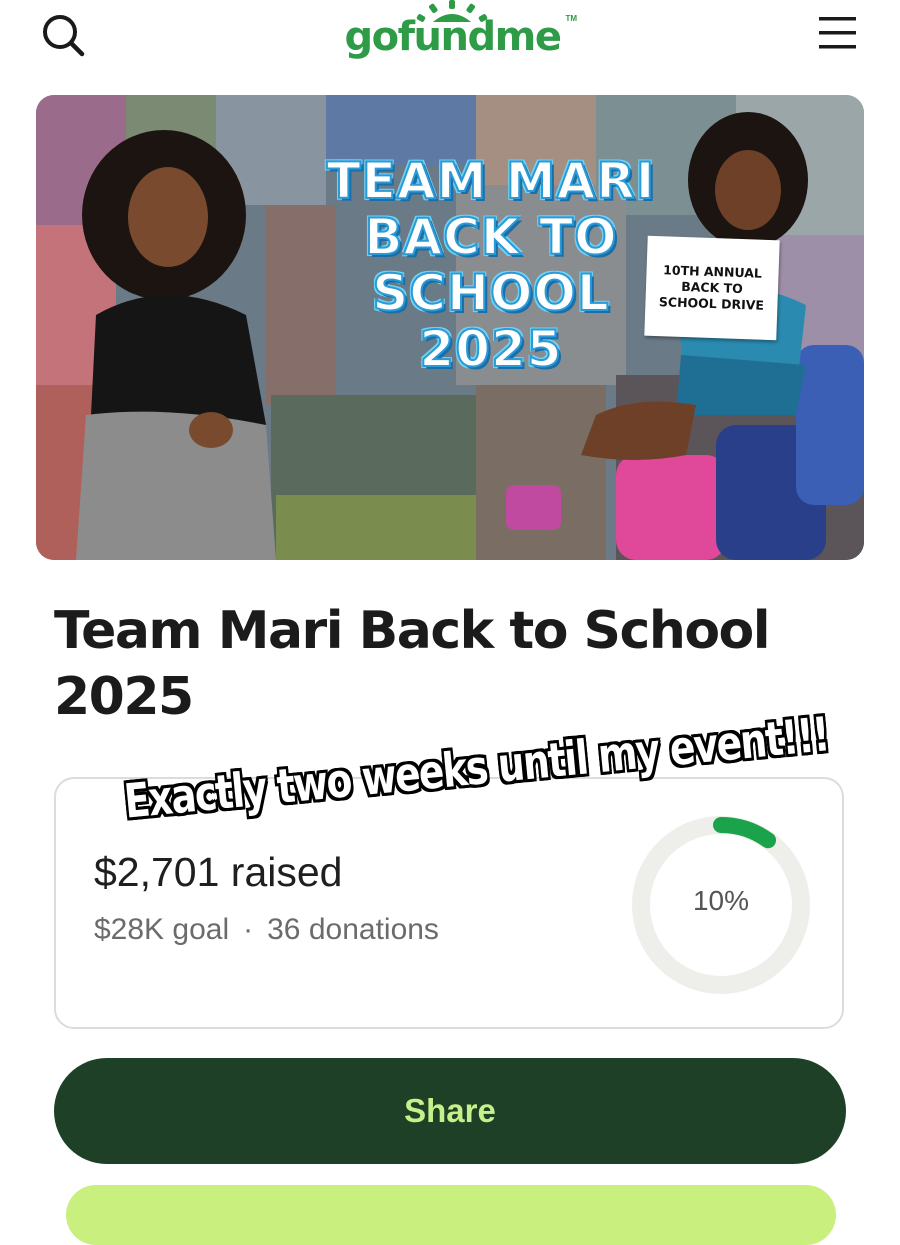 The width and height of the screenshot is (900, 1245). Describe the element at coordinates (712, 288) in the screenshot. I see `held-sign: 10TH ANNUAL BACK TO SCHOOL DRIVE` at that location.